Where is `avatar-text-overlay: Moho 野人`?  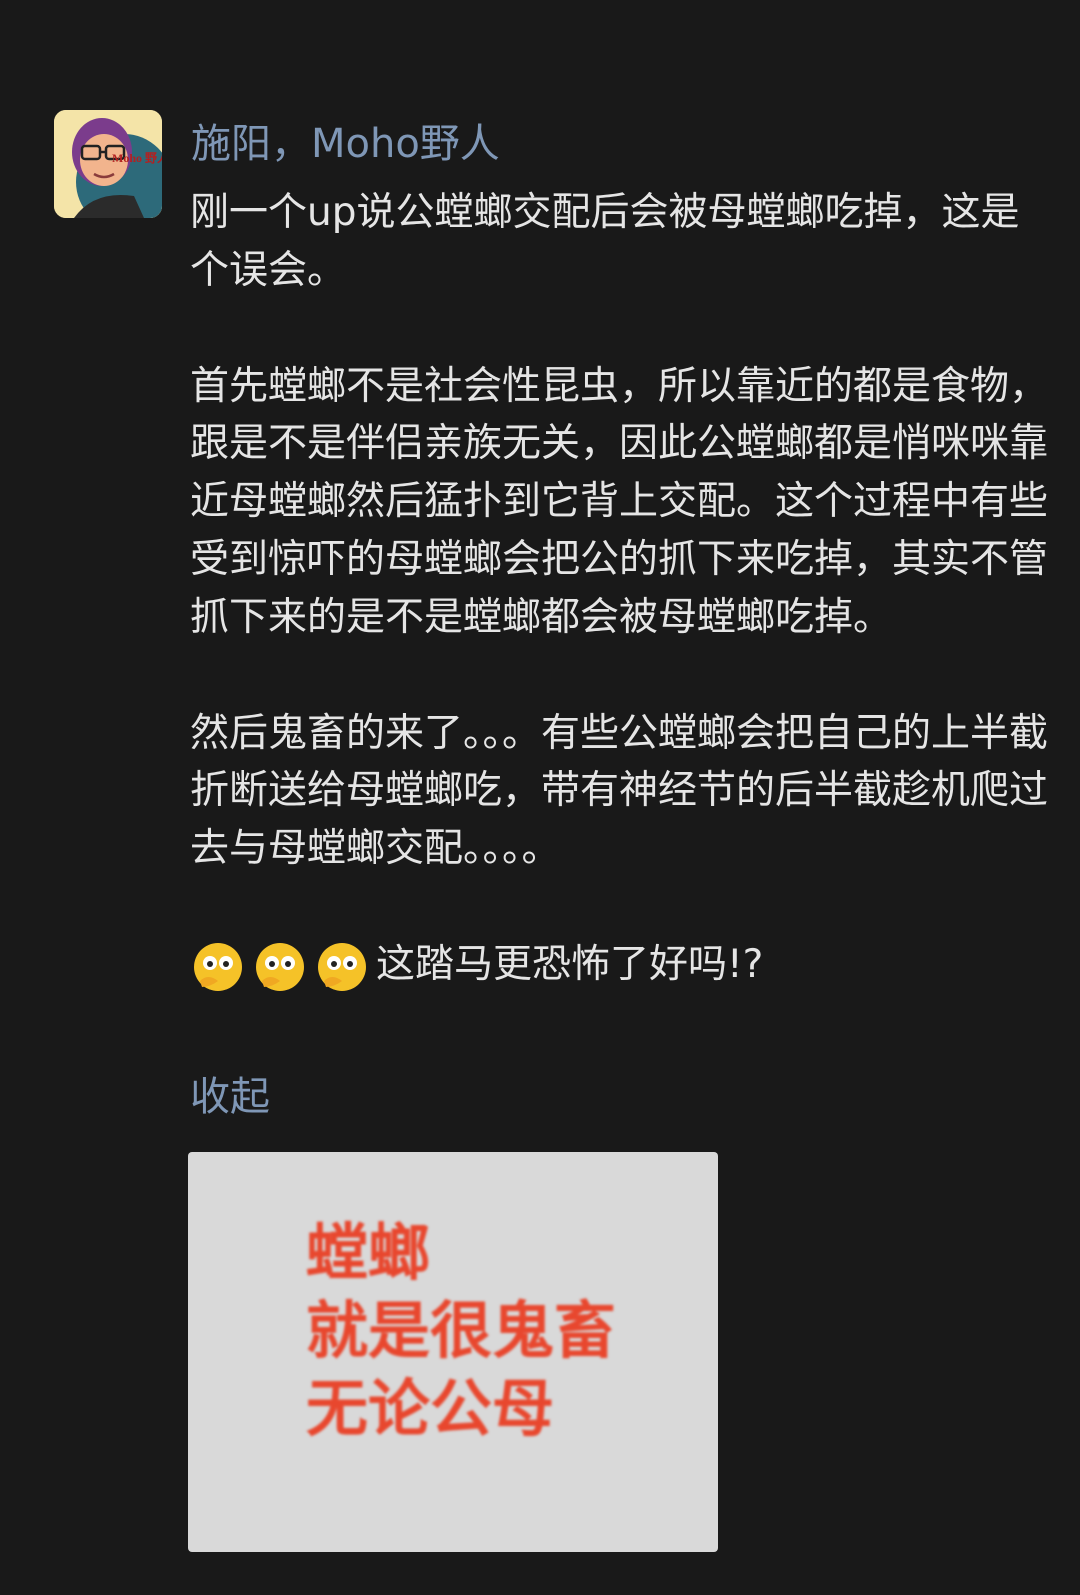
avatar-text-overlay: Moho 野人 is located at coordinates (137, 157).